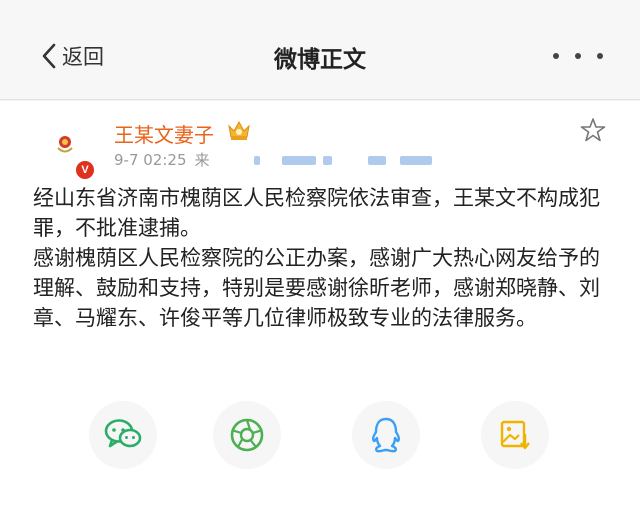 The width and height of the screenshot is (640, 508). I want to click on avatar: V, so click(68, 152).